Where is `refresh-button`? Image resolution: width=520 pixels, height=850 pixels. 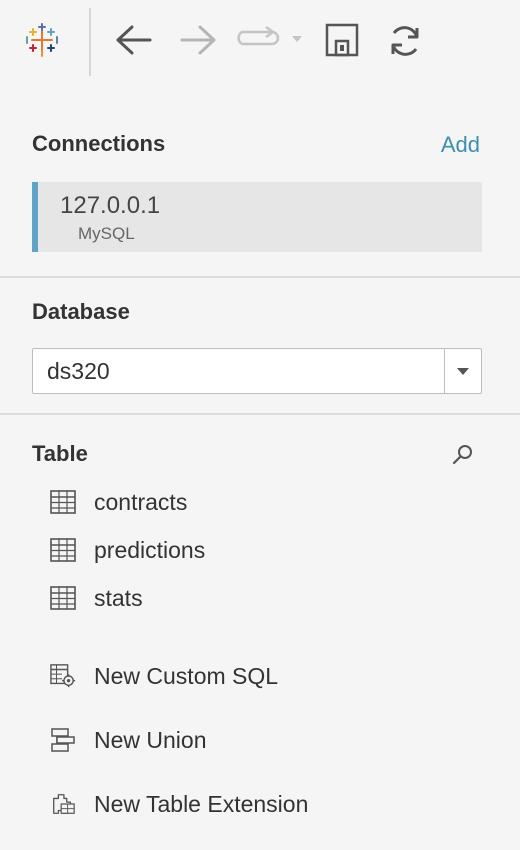
refresh-button is located at coordinates (405, 41).